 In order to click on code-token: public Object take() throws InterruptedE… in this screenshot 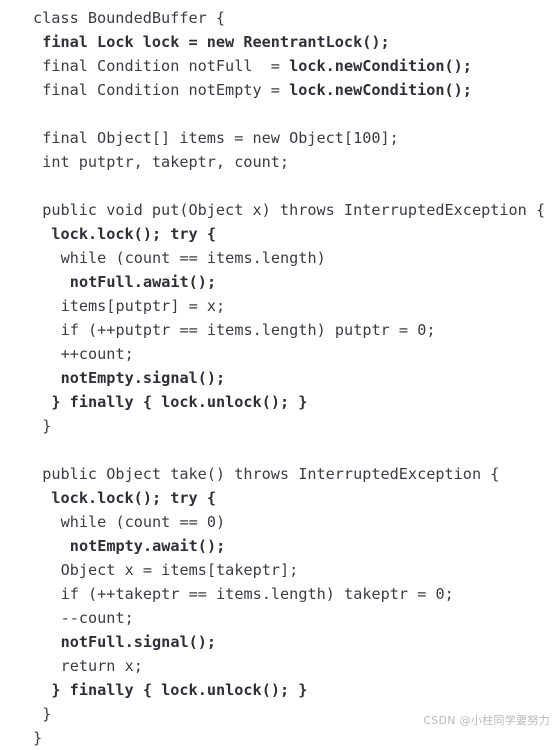, I will do `click(271, 474)`.